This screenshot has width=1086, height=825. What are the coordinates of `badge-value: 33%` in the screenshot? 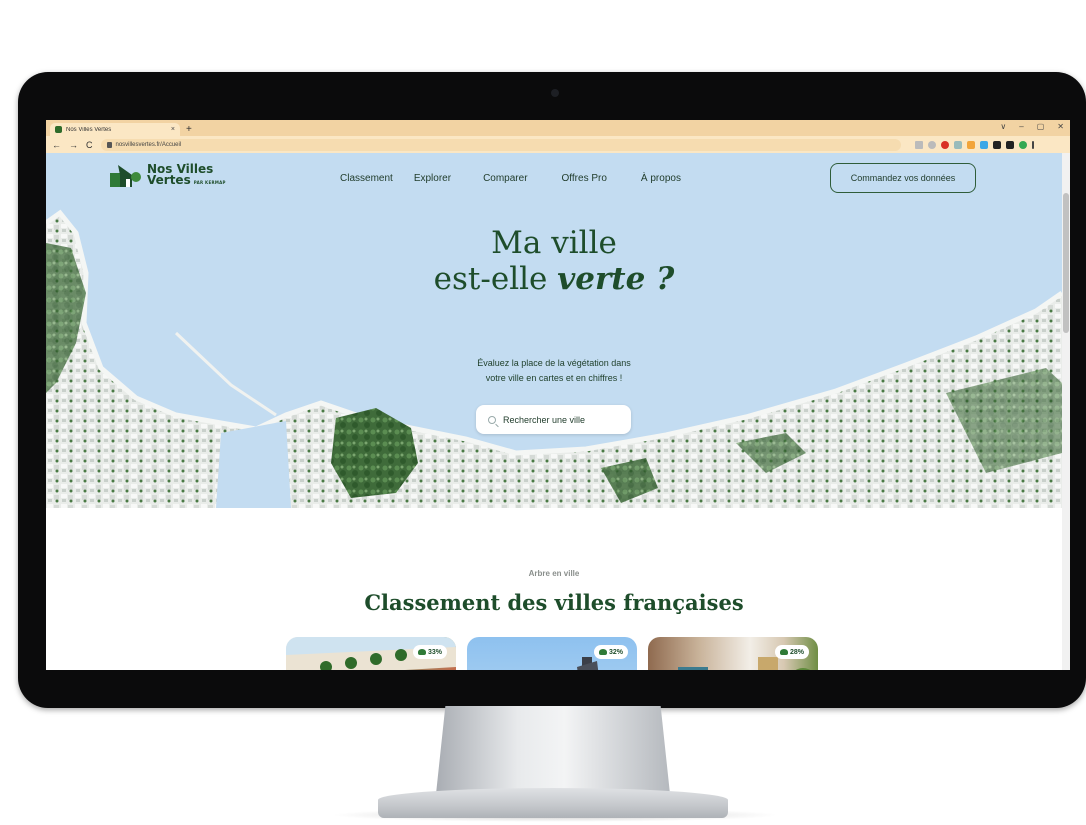 It's located at (434, 652).